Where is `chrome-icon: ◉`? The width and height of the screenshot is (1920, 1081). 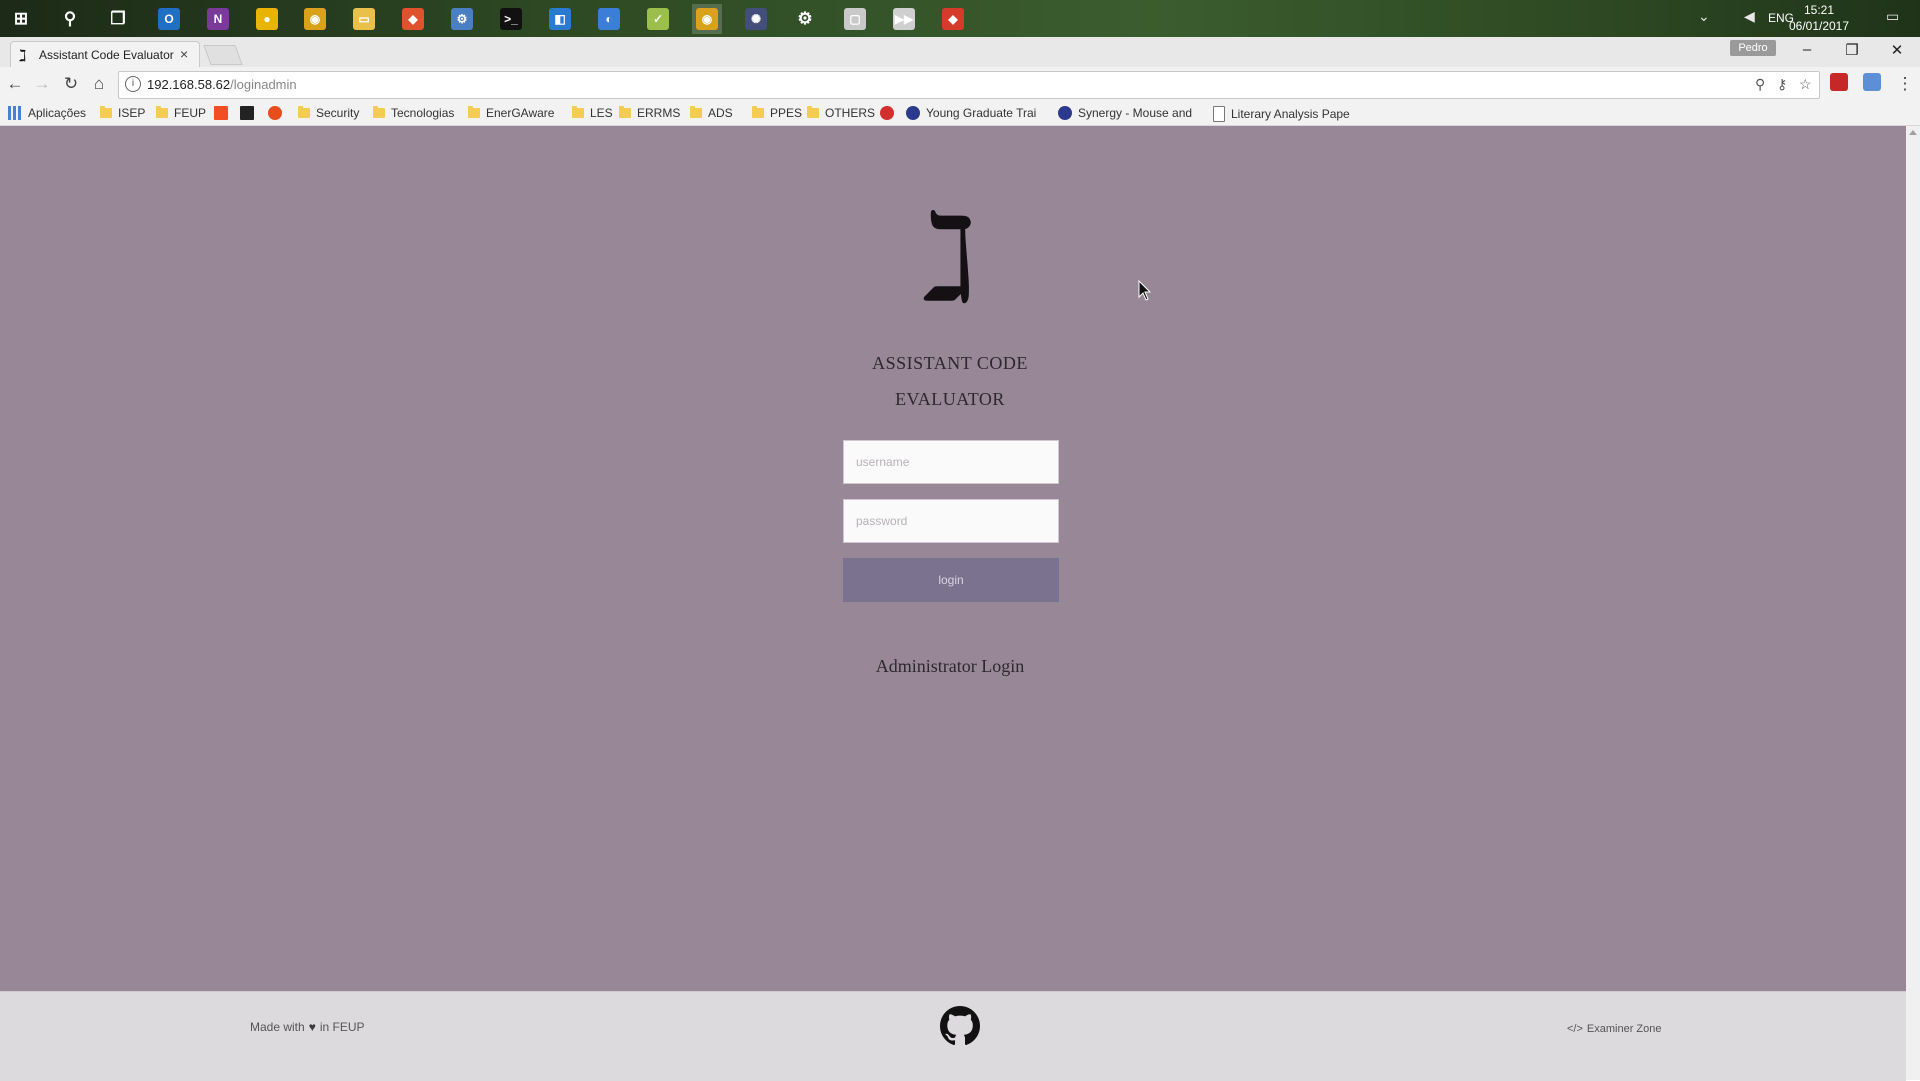 chrome-icon: ◉ is located at coordinates (315, 19).